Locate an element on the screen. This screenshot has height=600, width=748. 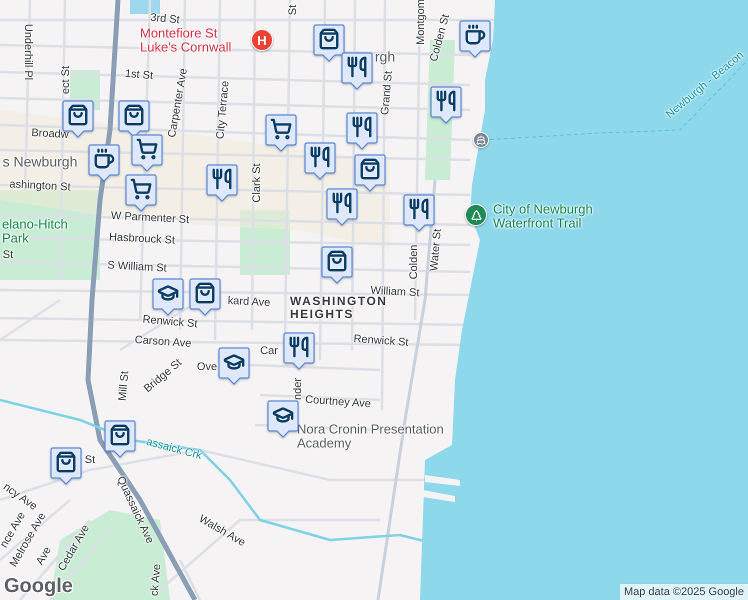
street-label: Car is located at coordinates (269, 351).